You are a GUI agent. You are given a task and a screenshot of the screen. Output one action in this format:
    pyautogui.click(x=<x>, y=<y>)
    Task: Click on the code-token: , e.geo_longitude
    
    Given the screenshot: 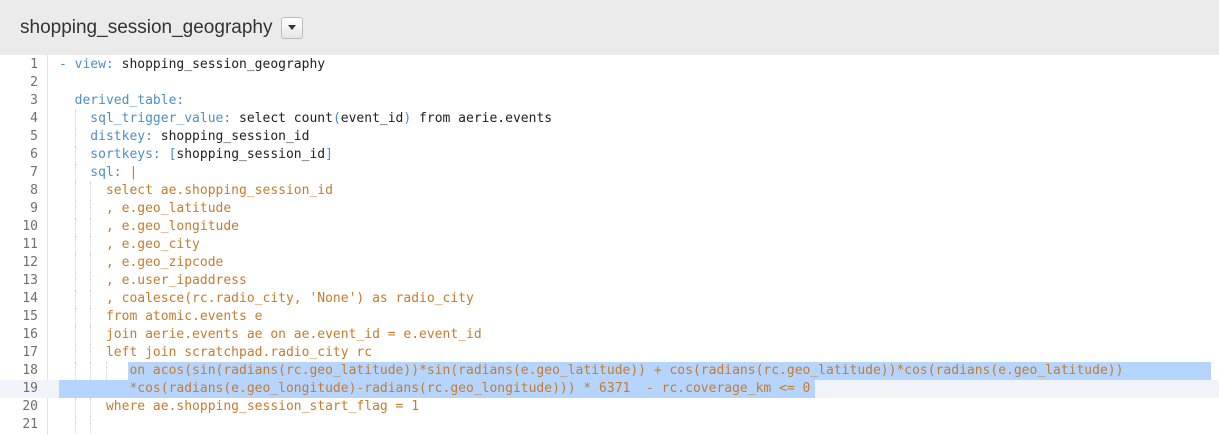 What is the action you would take?
    pyautogui.click(x=149, y=226)
    